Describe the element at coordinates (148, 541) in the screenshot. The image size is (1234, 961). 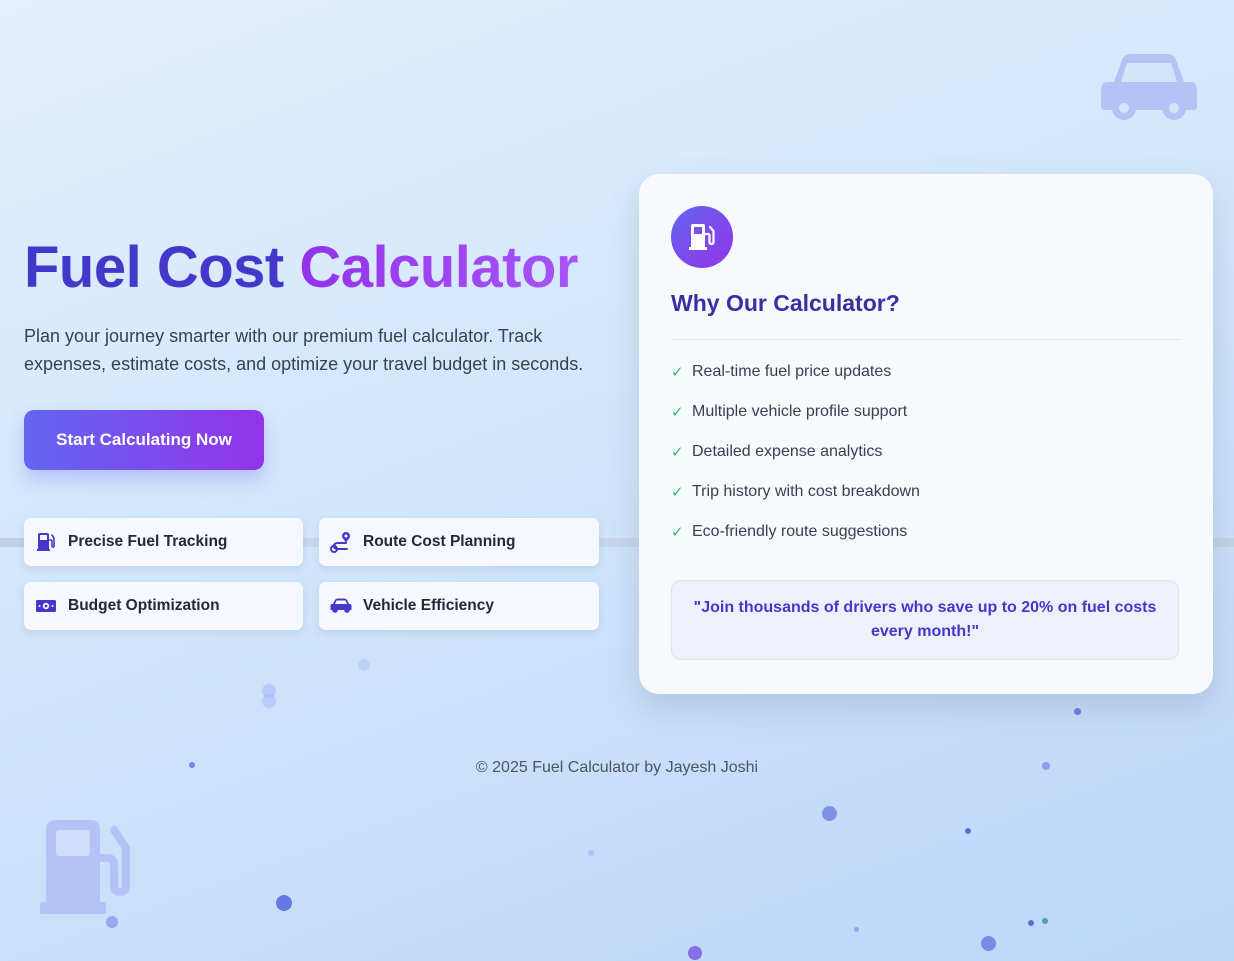
I see `feature-label: Precise Fuel Tracking` at that location.